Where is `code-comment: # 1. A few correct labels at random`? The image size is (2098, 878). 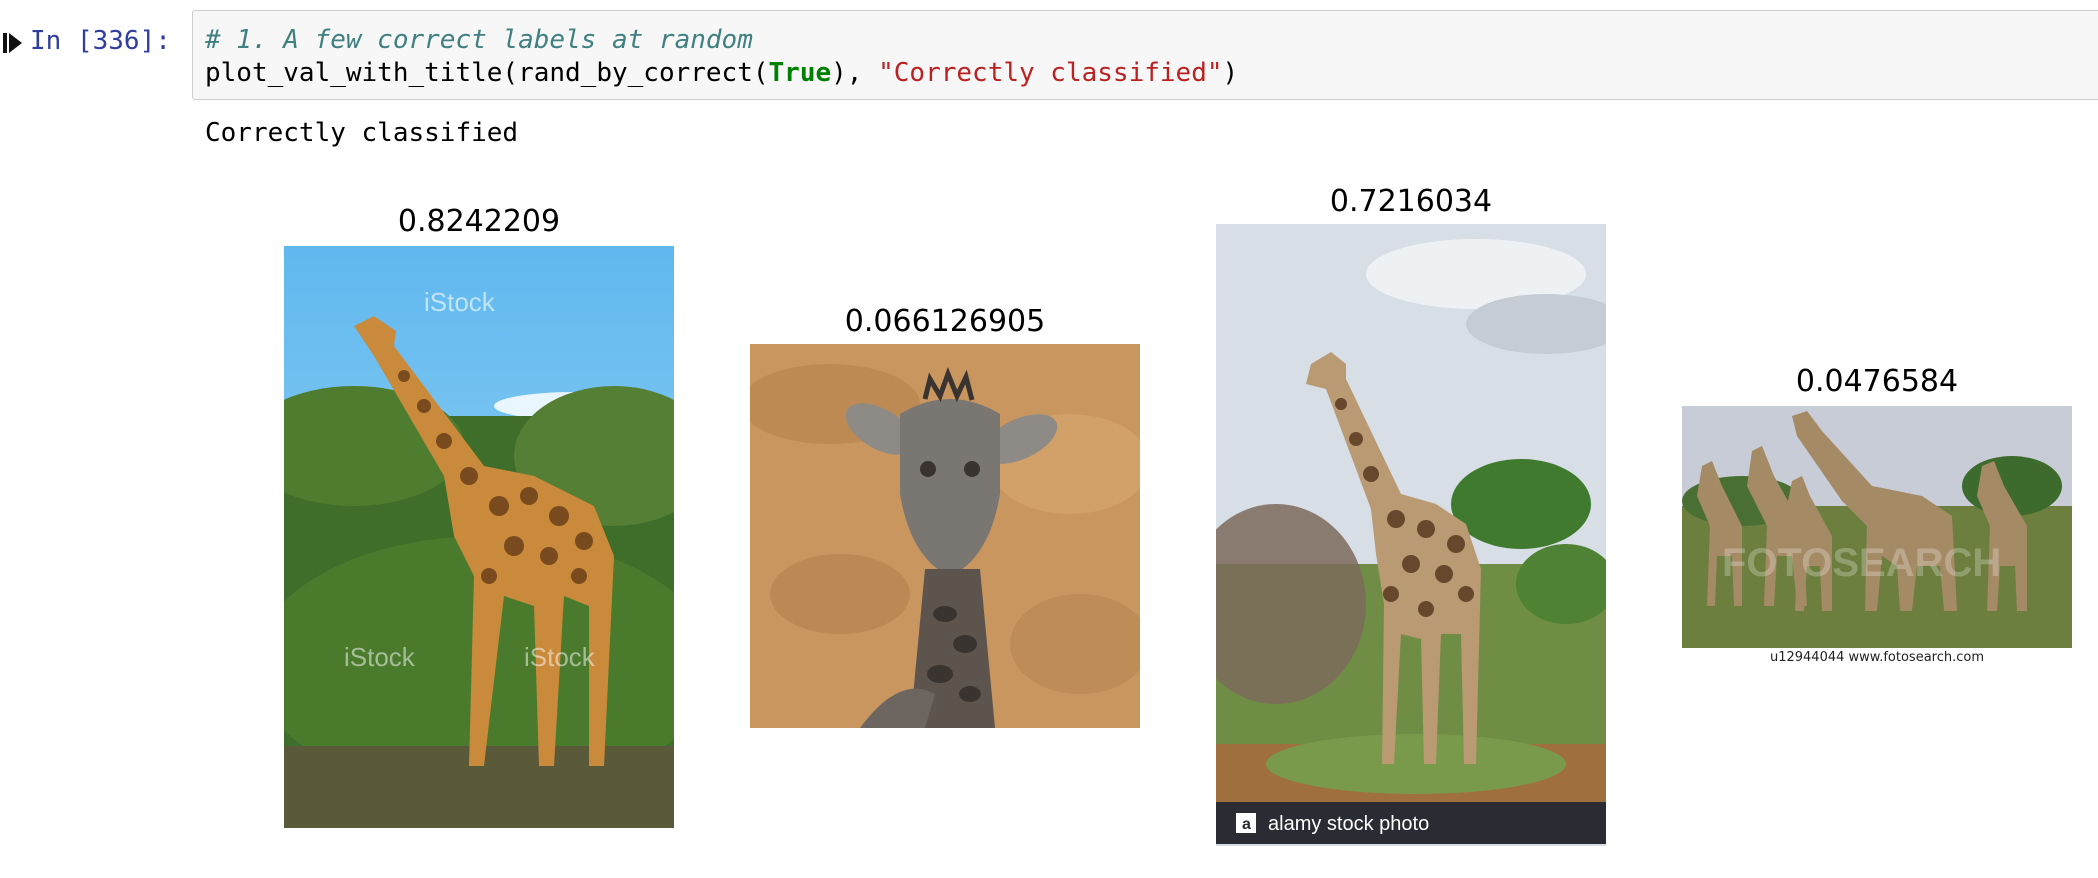
code-comment: # 1. A few correct labels at random is located at coordinates (479, 40).